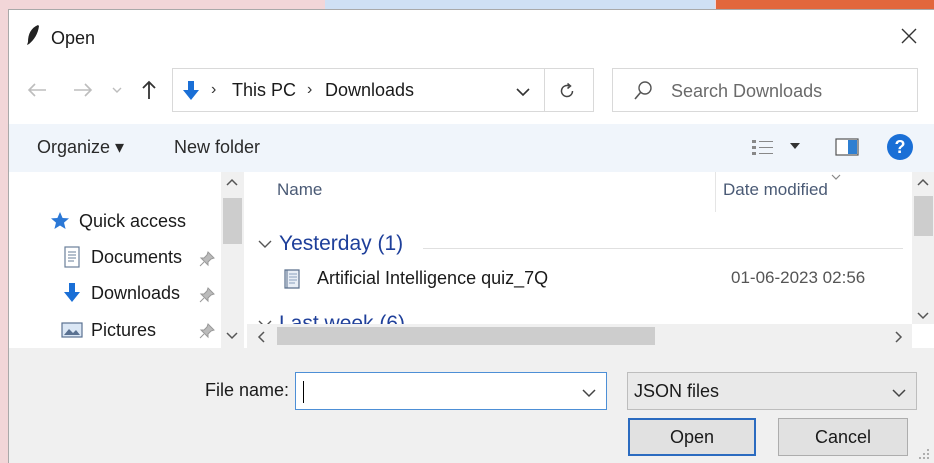 The height and width of the screenshot is (463, 934). I want to click on sidebar-item-documents: Documents, so click(121, 257).